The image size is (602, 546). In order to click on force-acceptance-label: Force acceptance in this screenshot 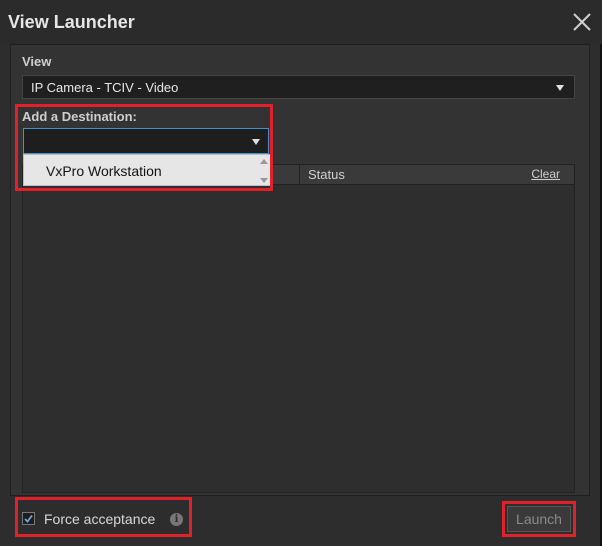, I will do `click(100, 519)`.